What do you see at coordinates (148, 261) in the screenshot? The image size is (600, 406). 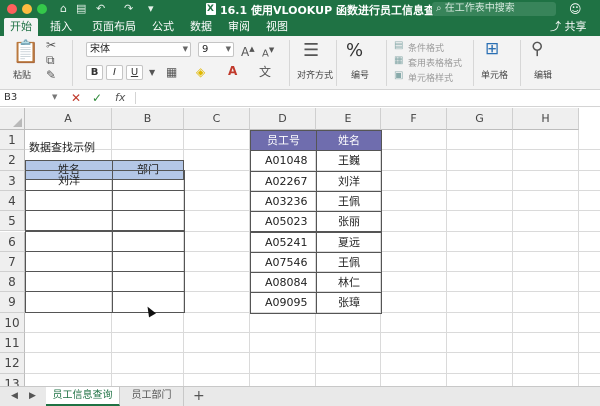 I see `cell-B7` at bounding box center [148, 261].